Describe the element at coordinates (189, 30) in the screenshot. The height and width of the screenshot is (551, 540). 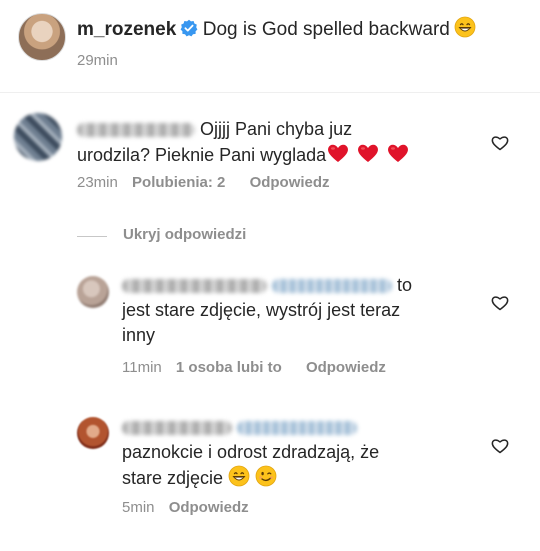
I see `verified-badge-icon` at that location.